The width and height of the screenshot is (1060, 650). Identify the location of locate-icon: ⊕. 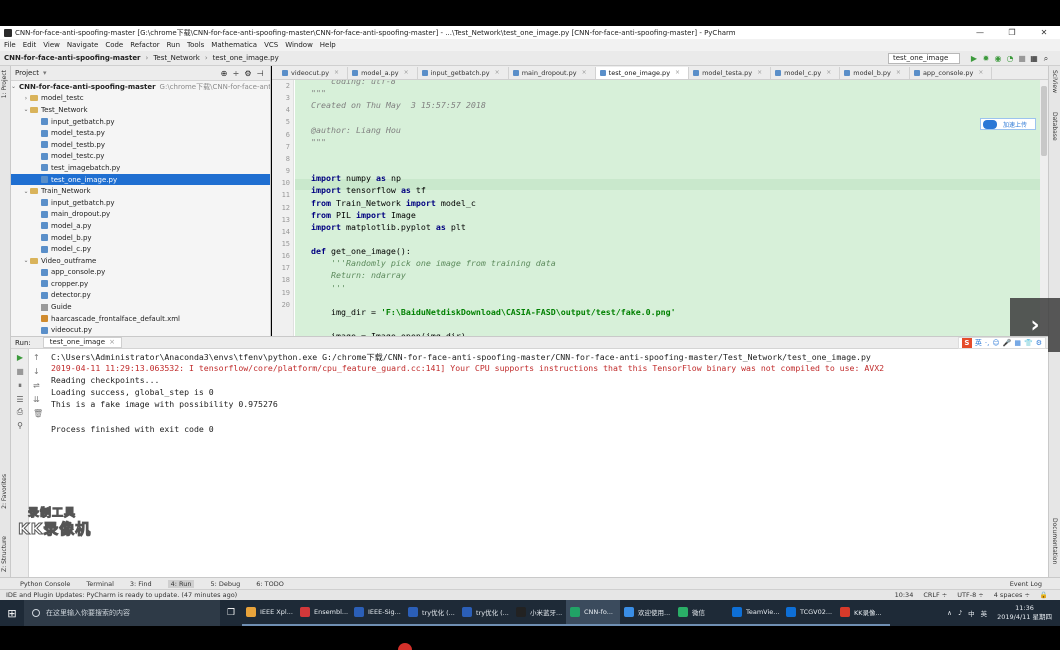
(224, 73).